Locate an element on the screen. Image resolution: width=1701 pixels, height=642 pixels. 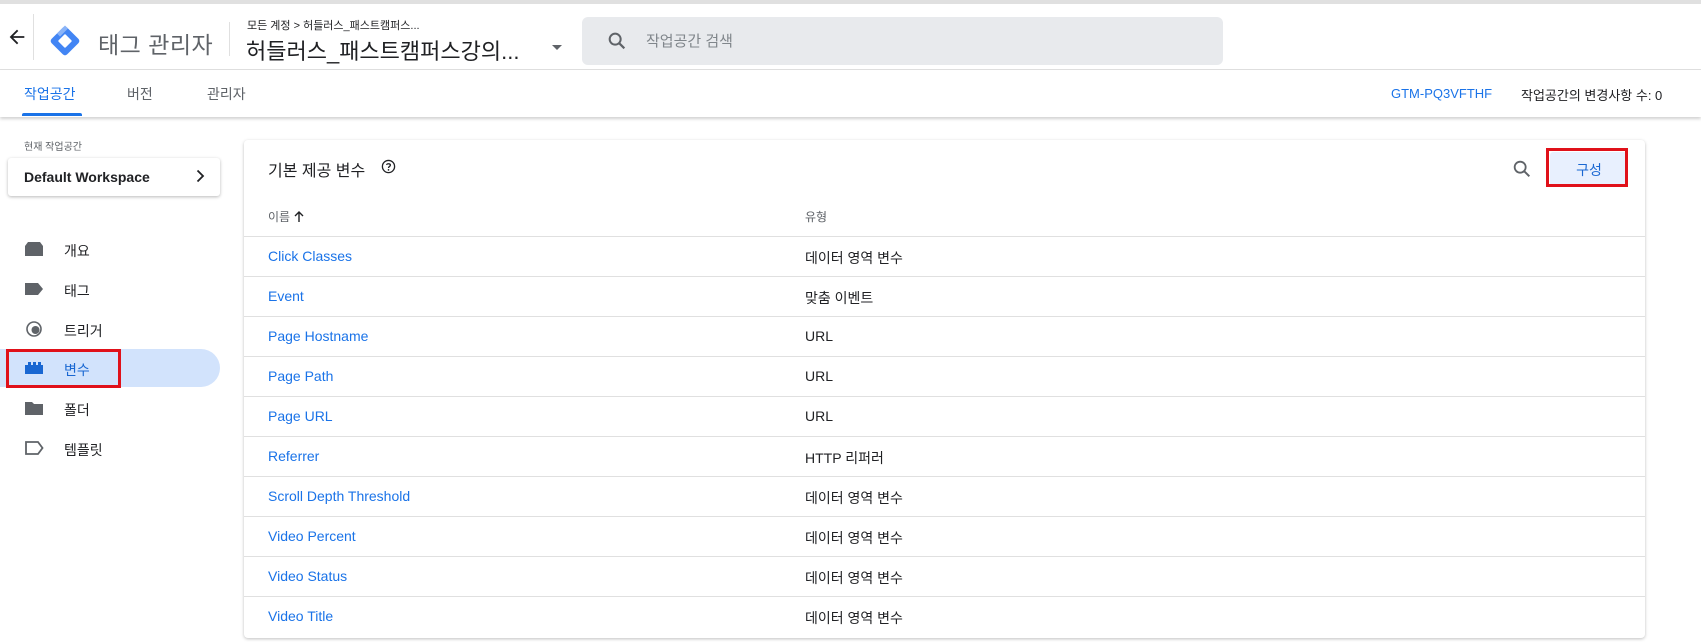
variable-name-link: Click Classes is located at coordinates (310, 256).